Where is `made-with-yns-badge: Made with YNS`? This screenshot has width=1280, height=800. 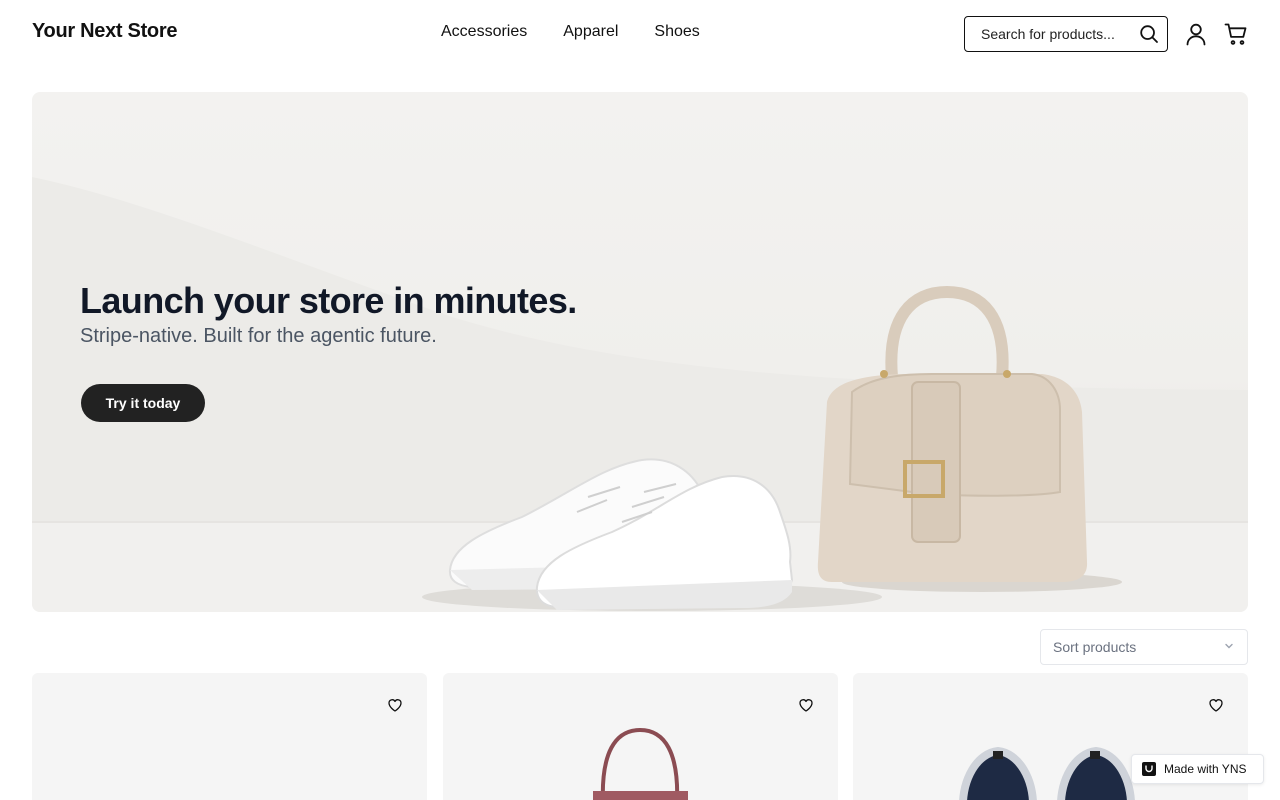
made-with-yns-badge: Made with YNS is located at coordinates (1197, 769).